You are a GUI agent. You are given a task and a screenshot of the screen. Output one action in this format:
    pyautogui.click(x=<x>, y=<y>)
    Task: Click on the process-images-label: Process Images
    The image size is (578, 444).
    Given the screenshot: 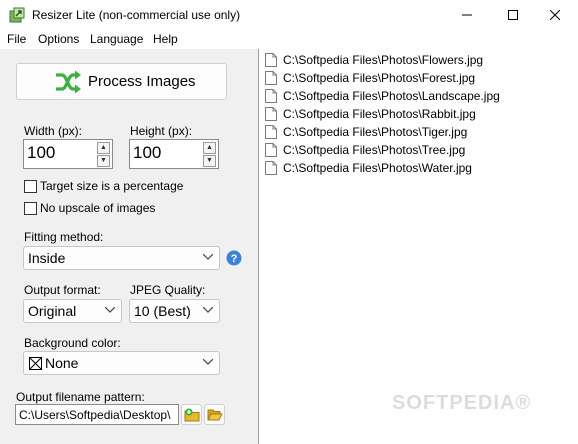 What is the action you would take?
    pyautogui.click(x=142, y=81)
    